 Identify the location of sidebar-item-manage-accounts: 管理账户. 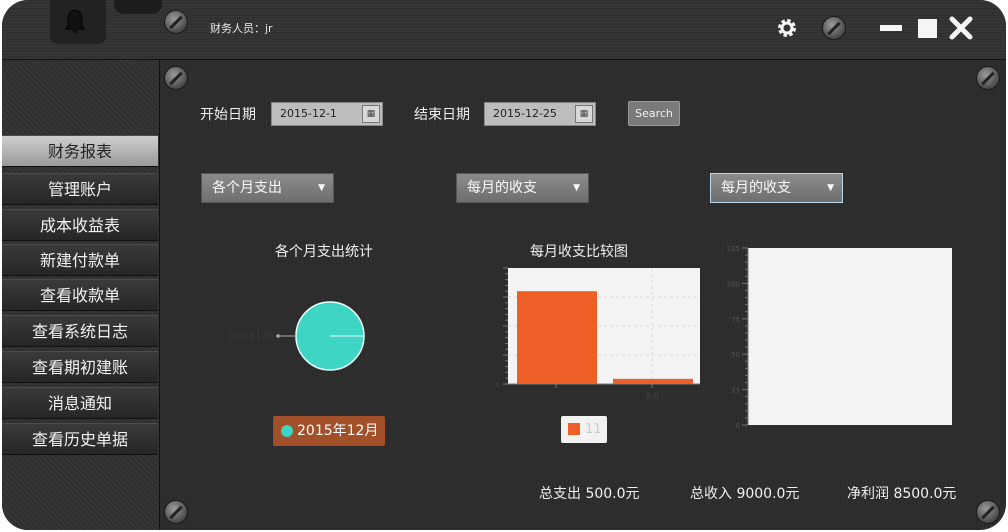
(80, 189).